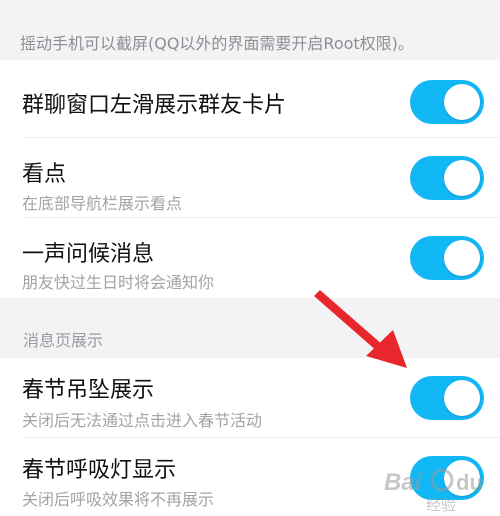 Image resolution: width=500 pixels, height=516 pixels. What do you see at coordinates (250, 328) in the screenshot?
I see `section-header-message-page: 消息页展示` at bounding box center [250, 328].